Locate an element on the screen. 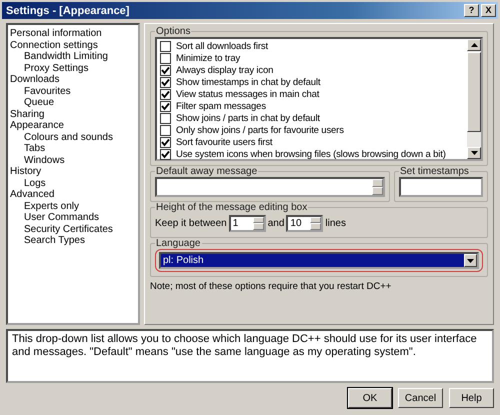  note-text: Note; most of these options require that you restart DC++ is located at coordinates (271, 286).